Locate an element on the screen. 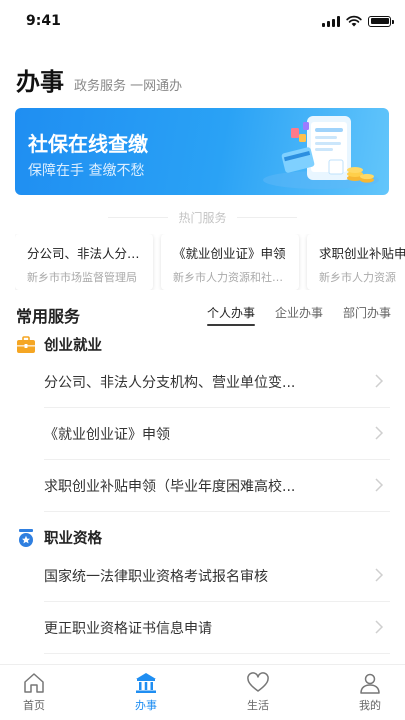 The image size is (405, 720). status-time: 9:41 is located at coordinates (43, 21).